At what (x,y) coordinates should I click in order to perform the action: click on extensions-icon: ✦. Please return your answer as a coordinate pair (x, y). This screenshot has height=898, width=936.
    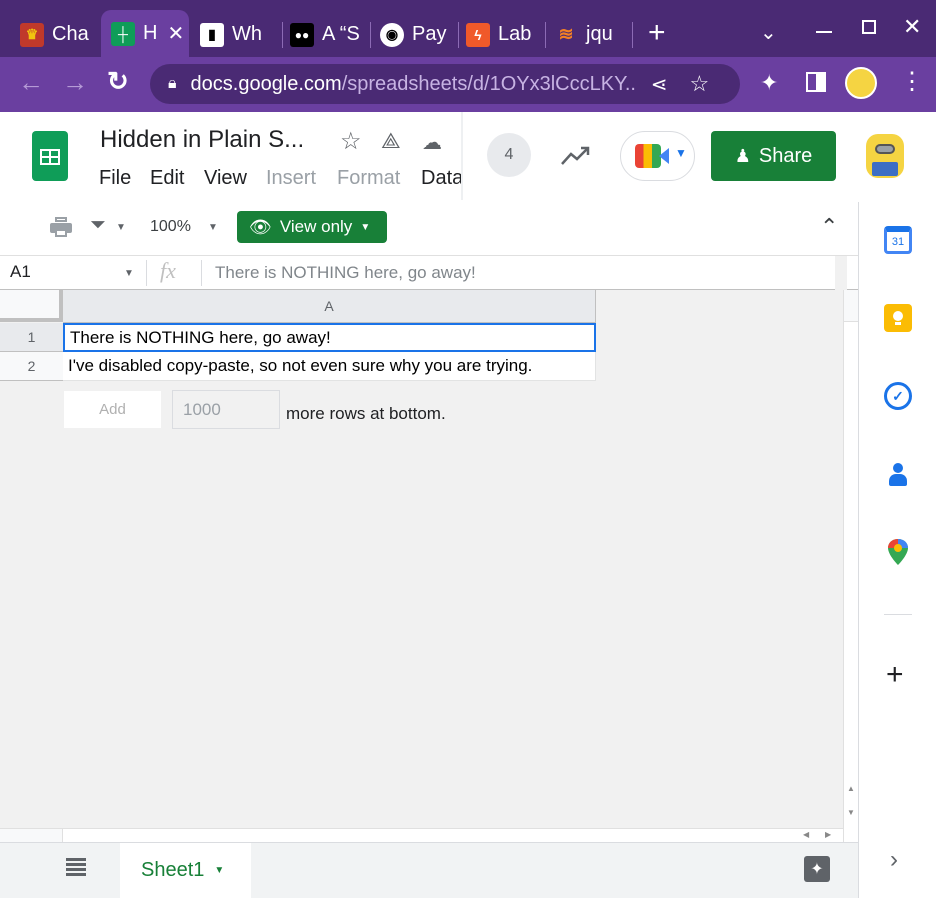
    Looking at the image, I should click on (769, 83).